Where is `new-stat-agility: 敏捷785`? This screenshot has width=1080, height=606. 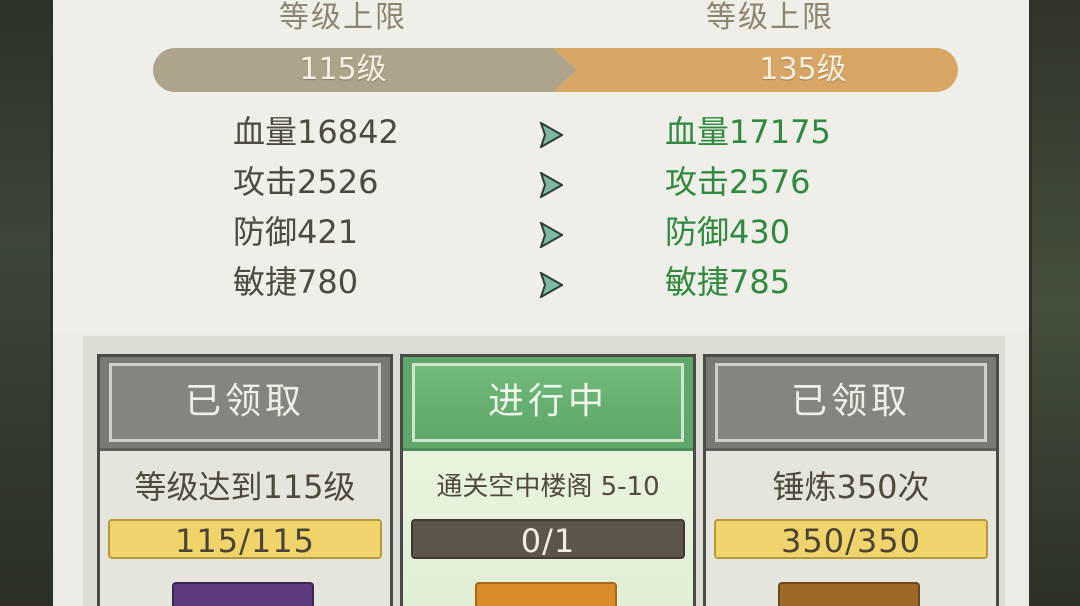 new-stat-agility: 敏捷785 is located at coordinates (728, 282).